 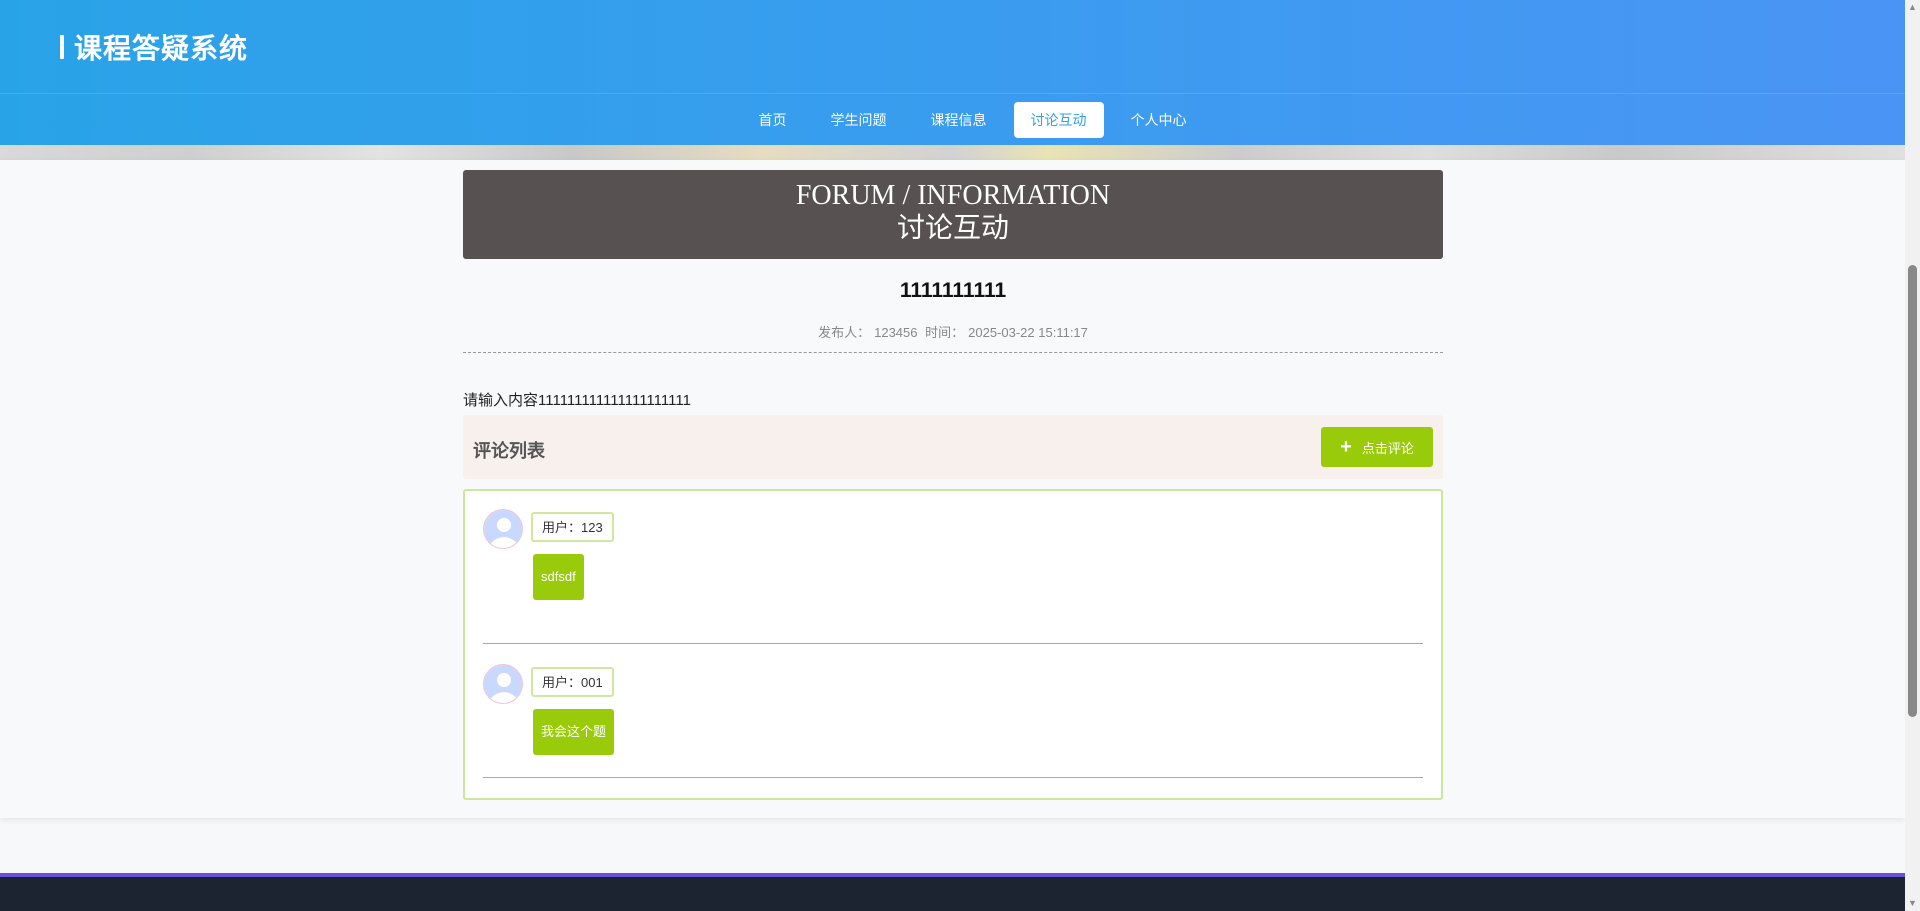 I want to click on brand-bar-icon, so click(x=62, y=47).